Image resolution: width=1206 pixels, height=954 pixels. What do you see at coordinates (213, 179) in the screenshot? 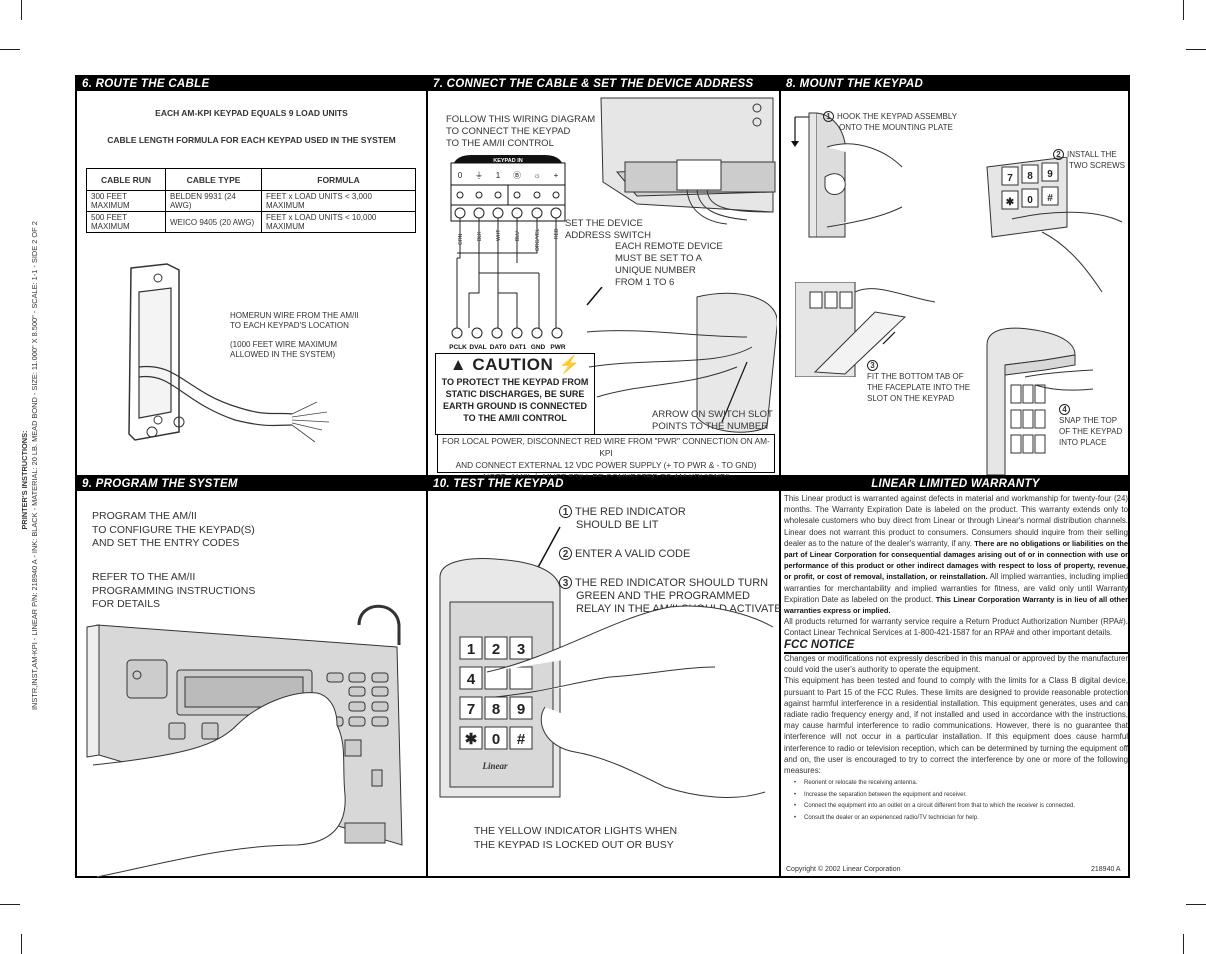
I see `column-header: CABLE TYPE` at bounding box center [213, 179].